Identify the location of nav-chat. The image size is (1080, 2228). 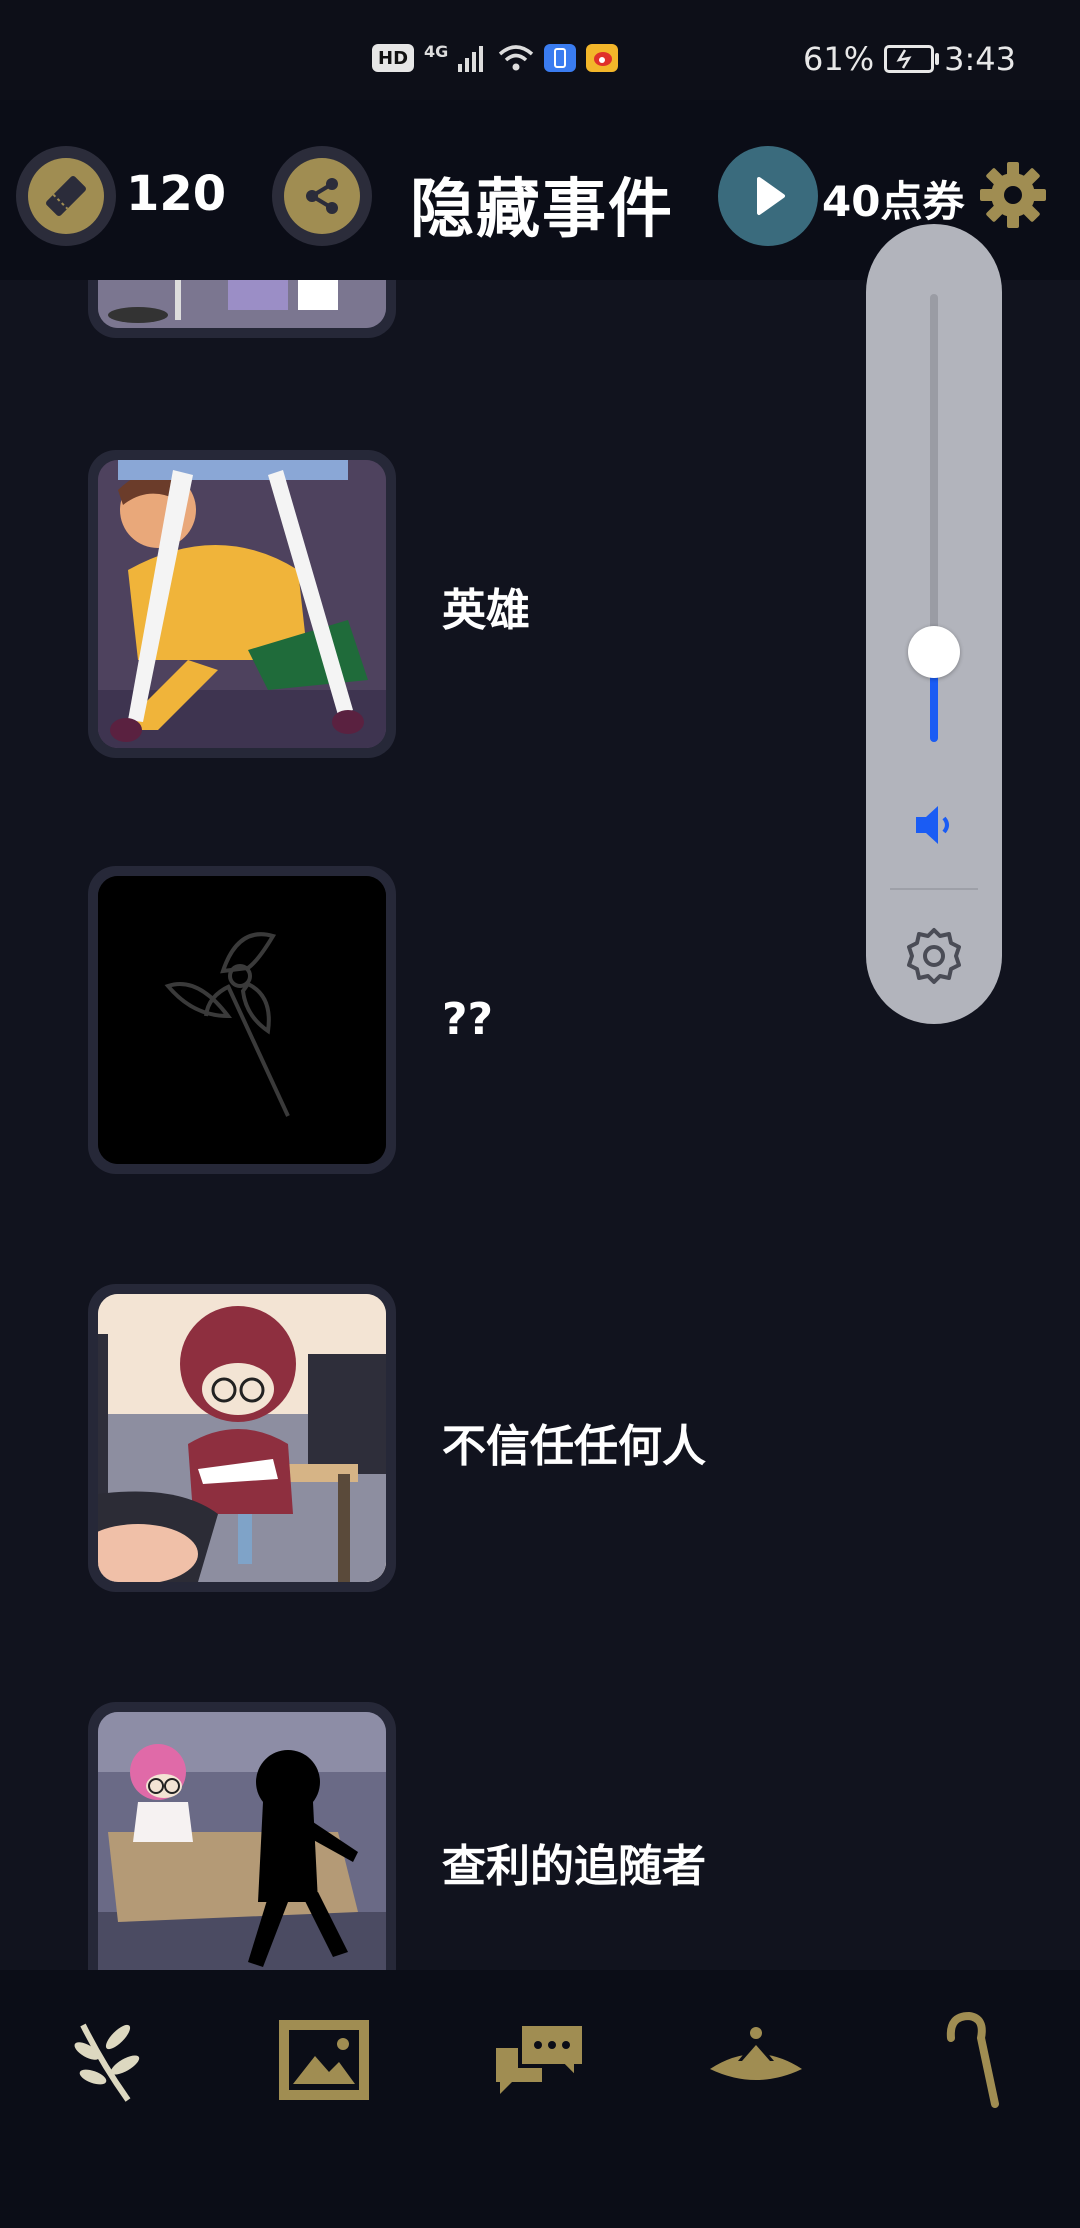
(540, 2060).